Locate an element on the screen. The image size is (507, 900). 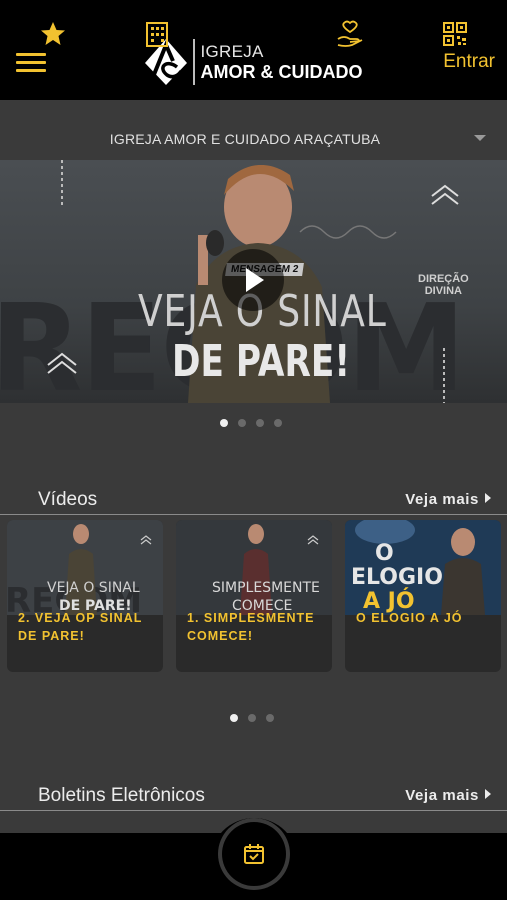
videos-section-title: Vídeos is located at coordinates (68, 499).